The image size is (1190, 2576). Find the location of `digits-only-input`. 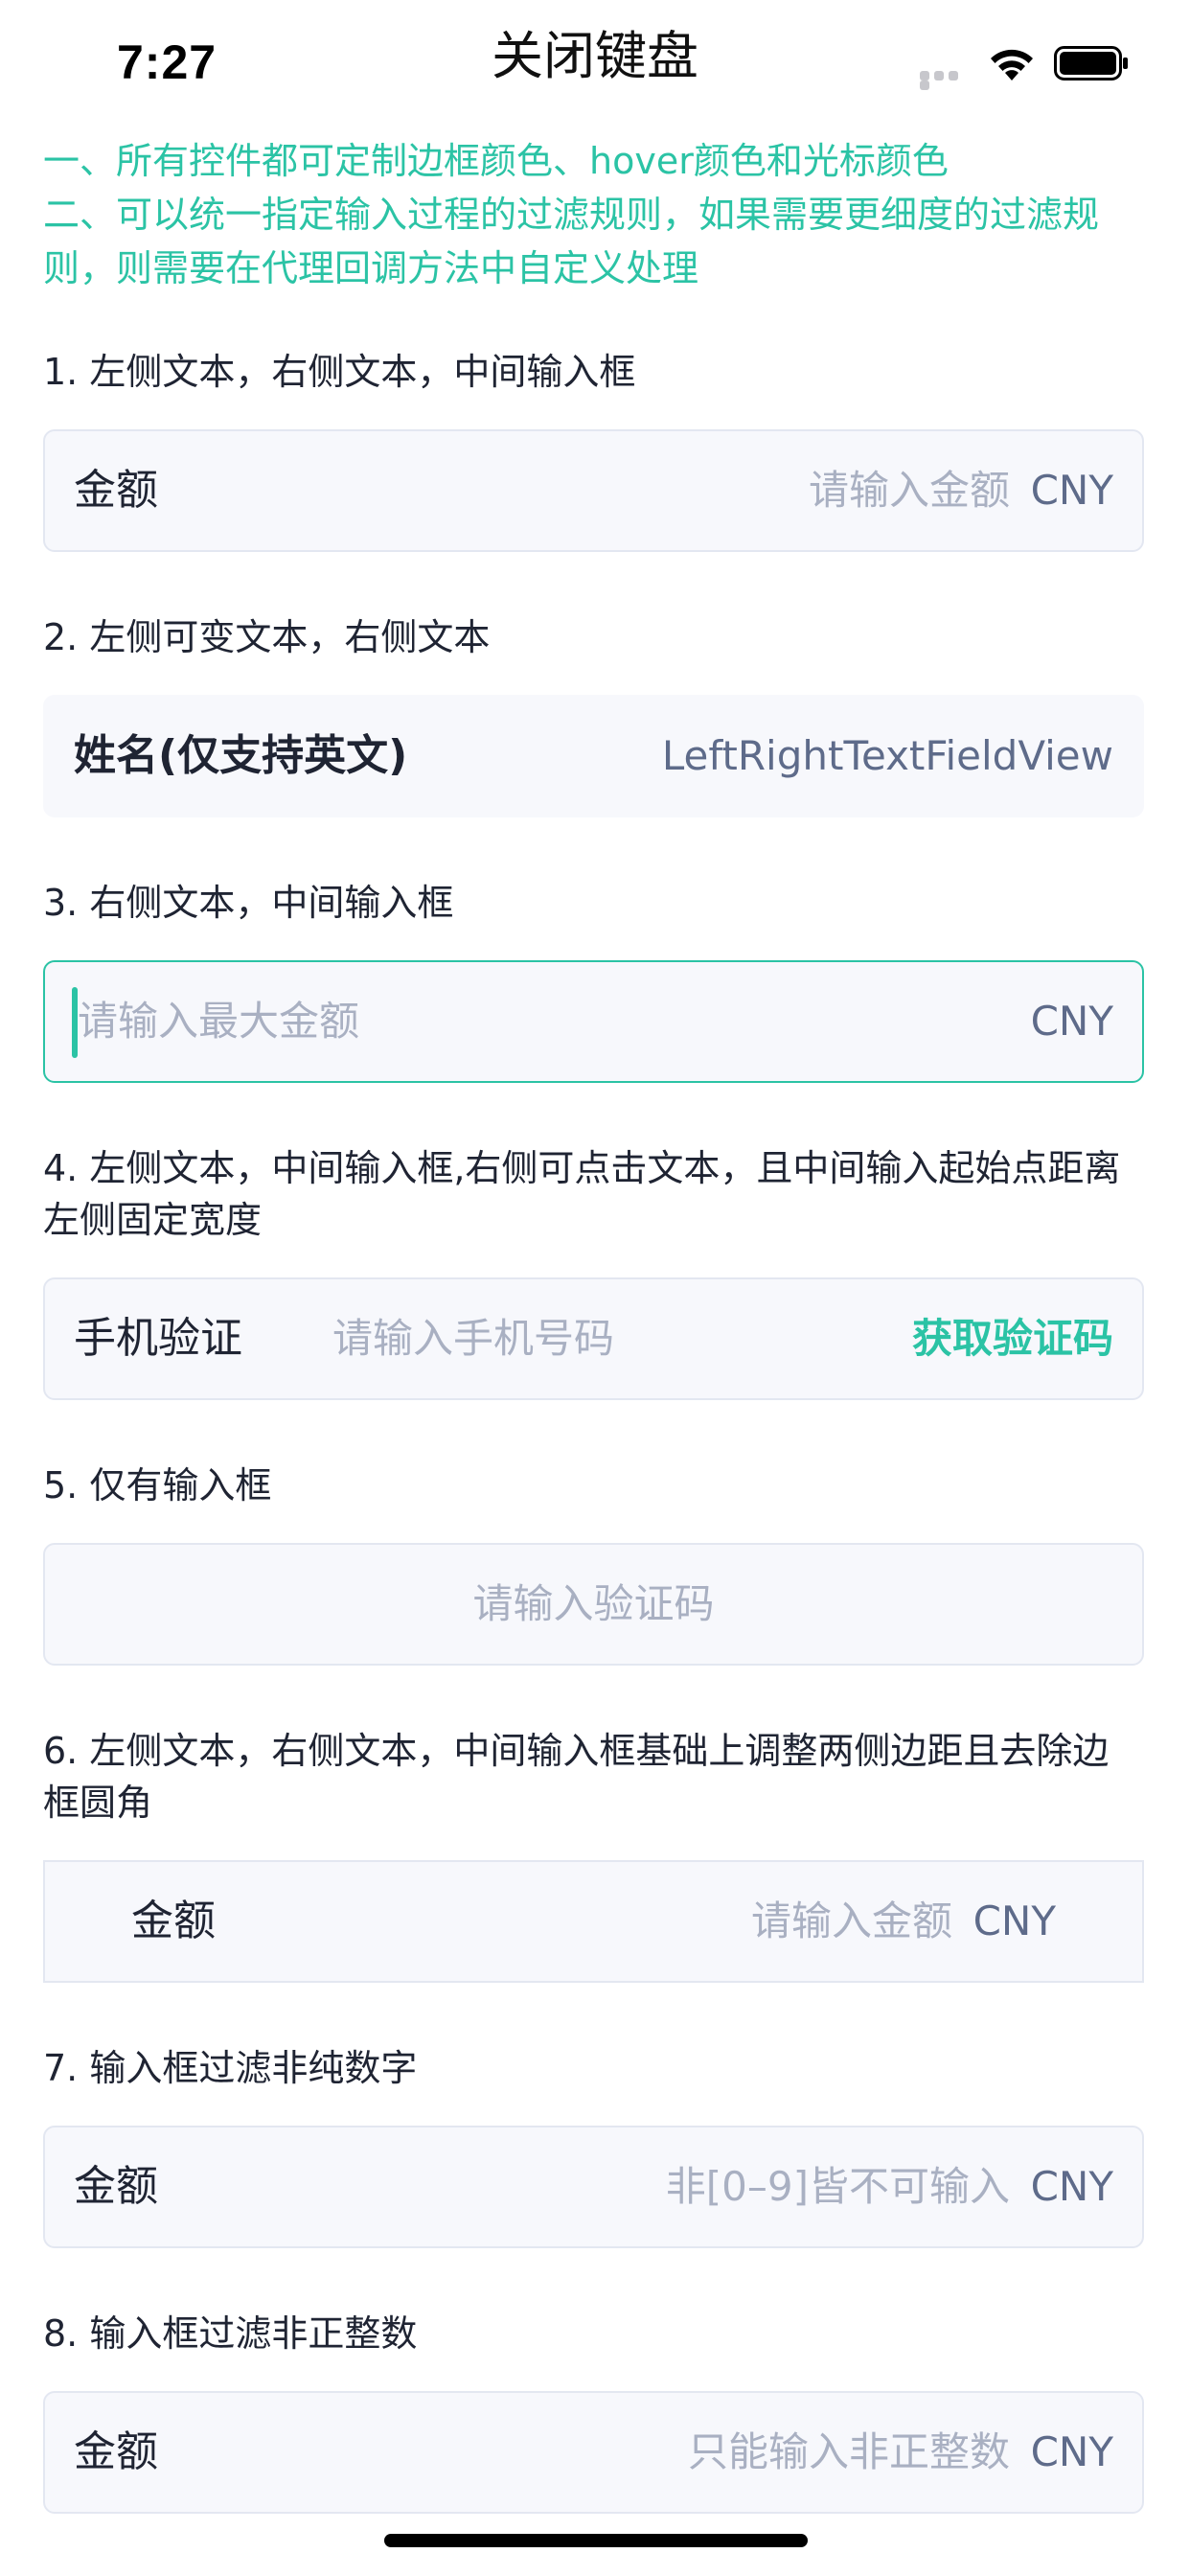

digits-only-input is located at coordinates (771, 2187).